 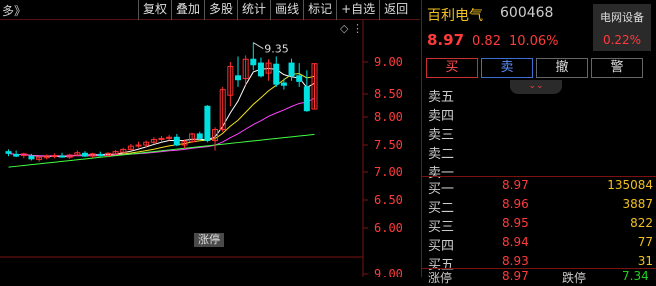 What do you see at coordinates (220, 10) in the screenshot?
I see `multi-stock-button: 多股` at bounding box center [220, 10].